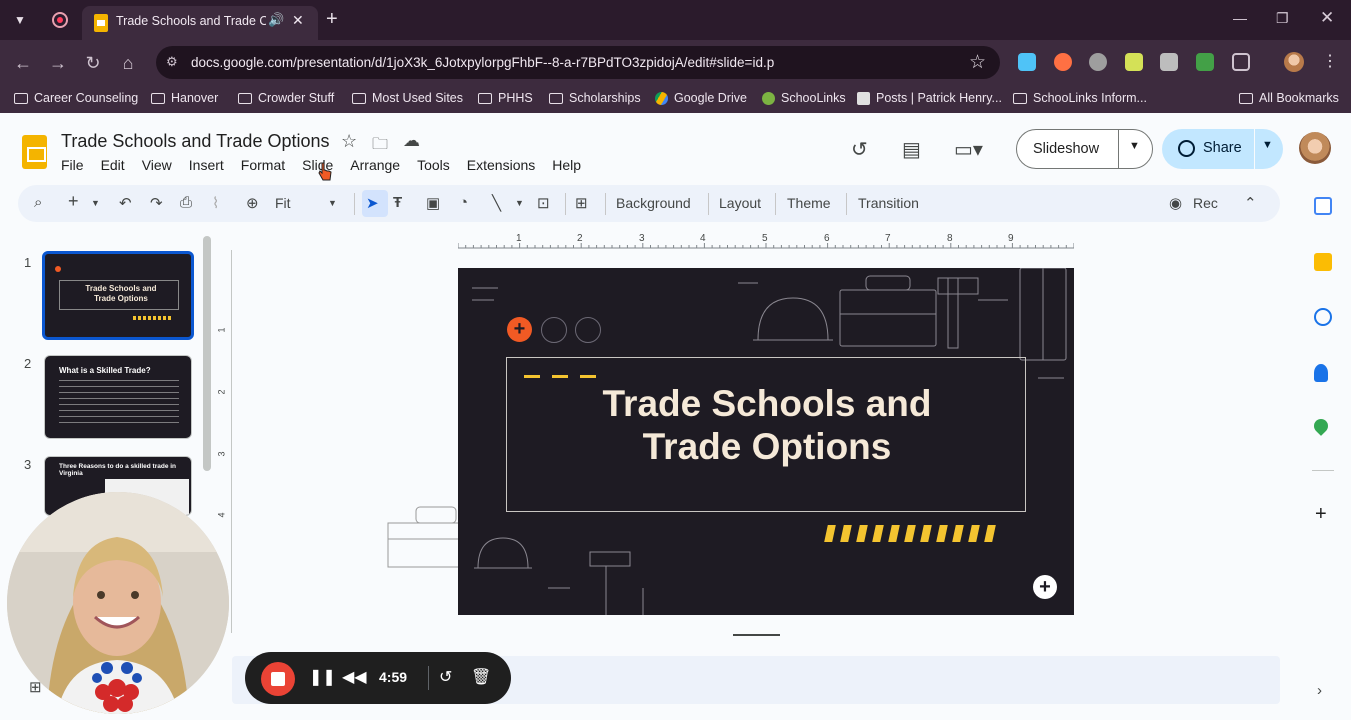  What do you see at coordinates (1323, 317) in the screenshot?
I see `tasks-icon` at bounding box center [1323, 317].